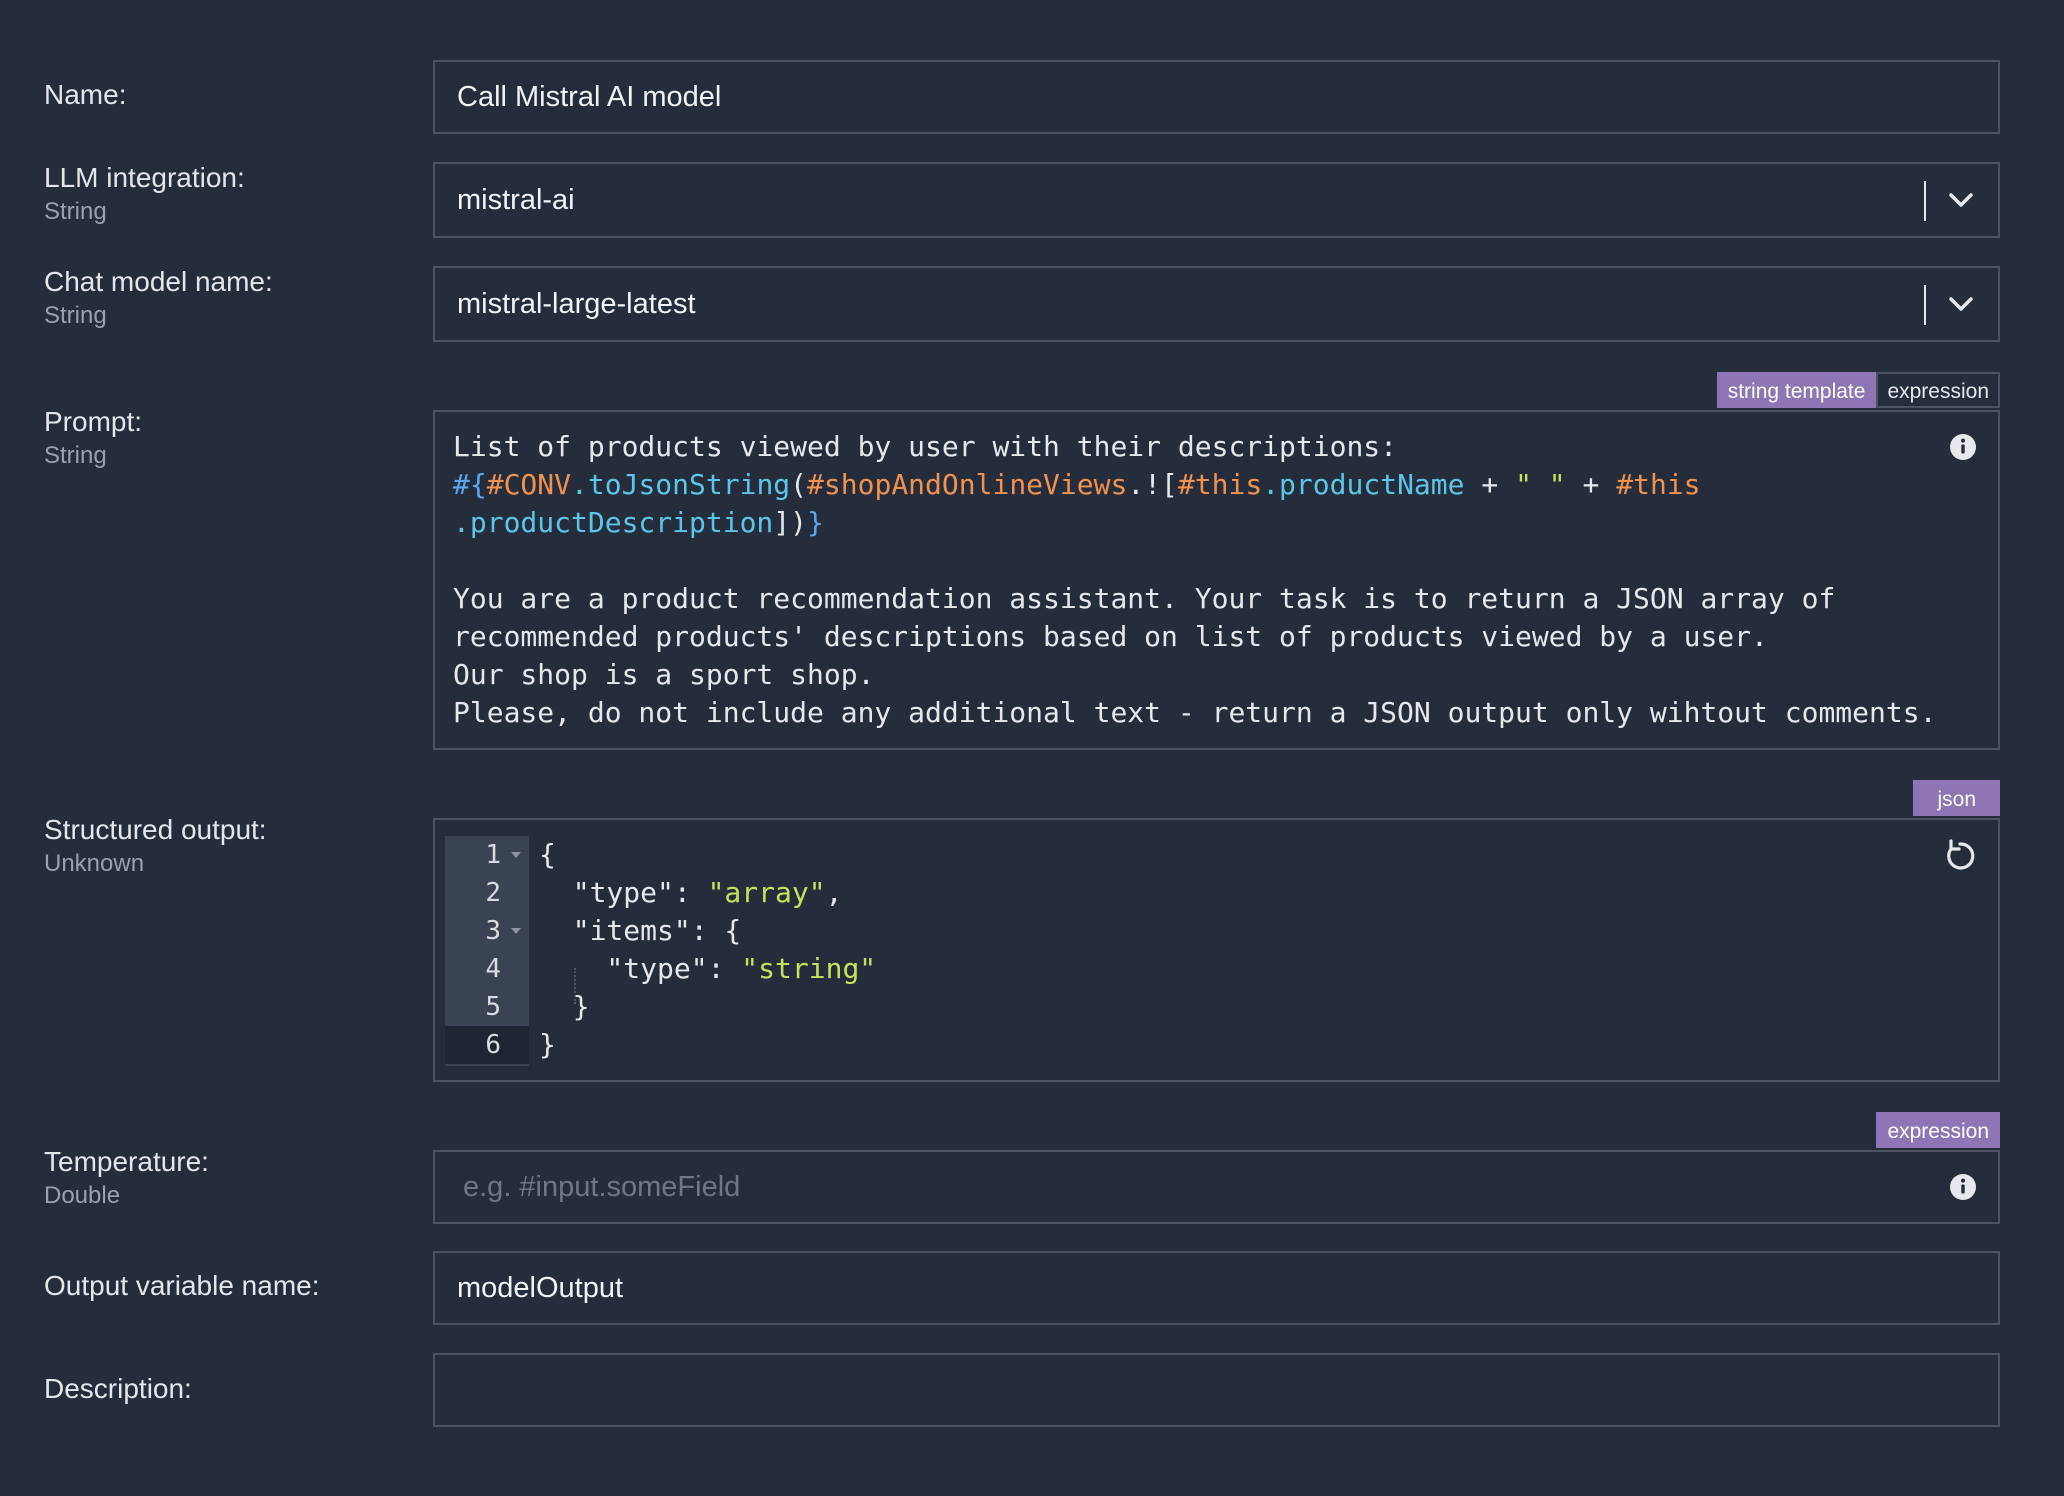 The image size is (2064, 1496). I want to click on prompt-type: String, so click(75, 455).